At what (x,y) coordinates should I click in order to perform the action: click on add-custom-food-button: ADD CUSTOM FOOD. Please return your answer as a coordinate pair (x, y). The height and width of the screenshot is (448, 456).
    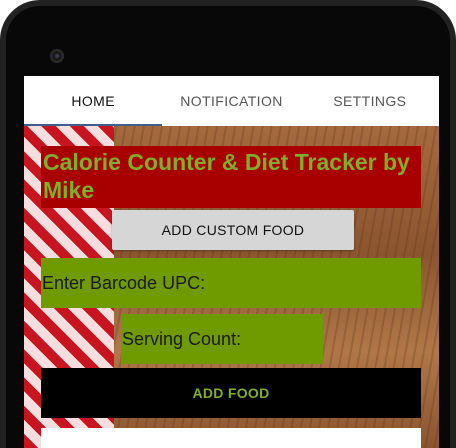
    Looking at the image, I should click on (233, 230).